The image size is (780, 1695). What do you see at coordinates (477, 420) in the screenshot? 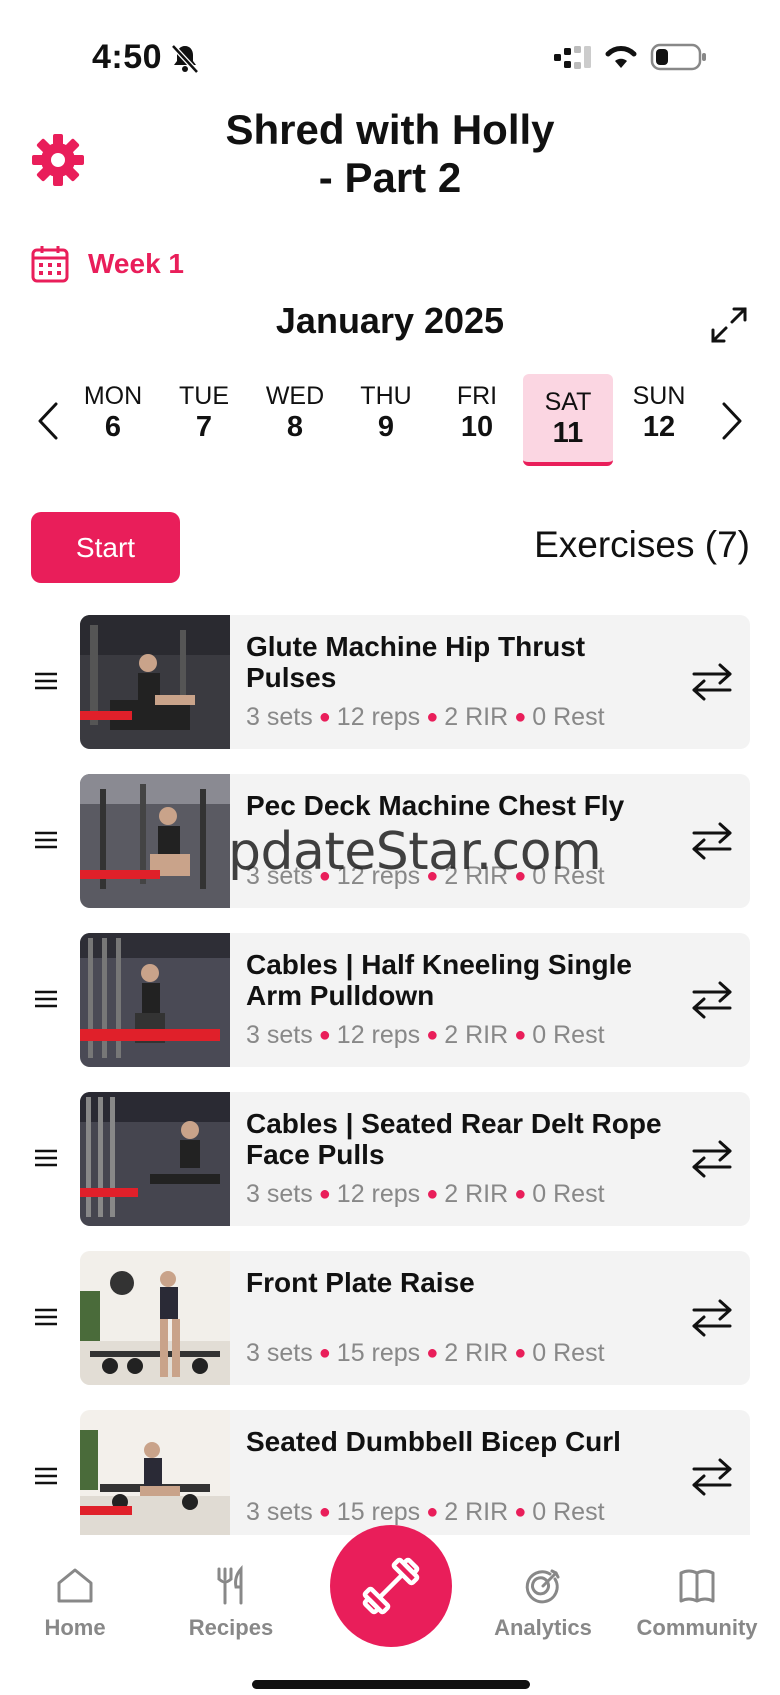
I see `day-fri: FRI 10` at bounding box center [477, 420].